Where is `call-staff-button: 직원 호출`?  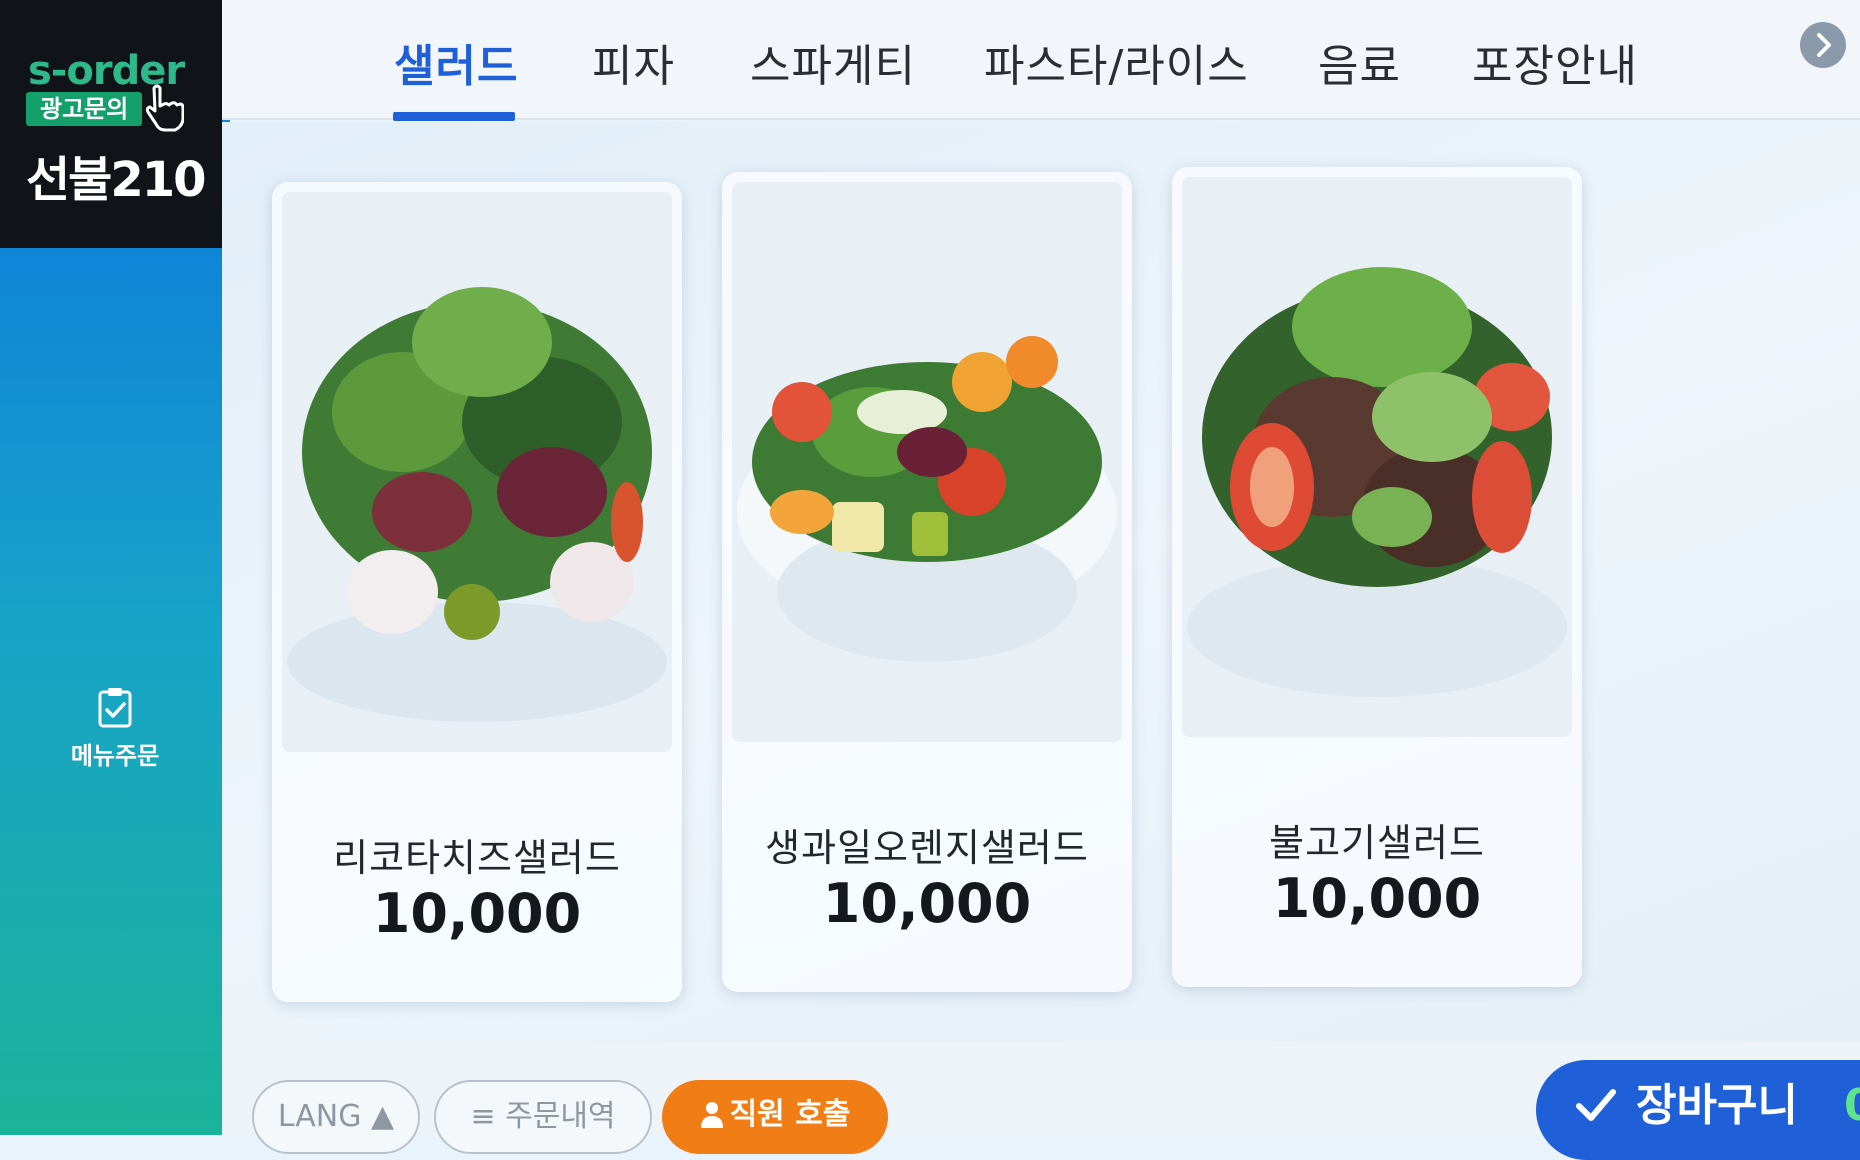 call-staff-button: 직원 호출 is located at coordinates (775, 1117).